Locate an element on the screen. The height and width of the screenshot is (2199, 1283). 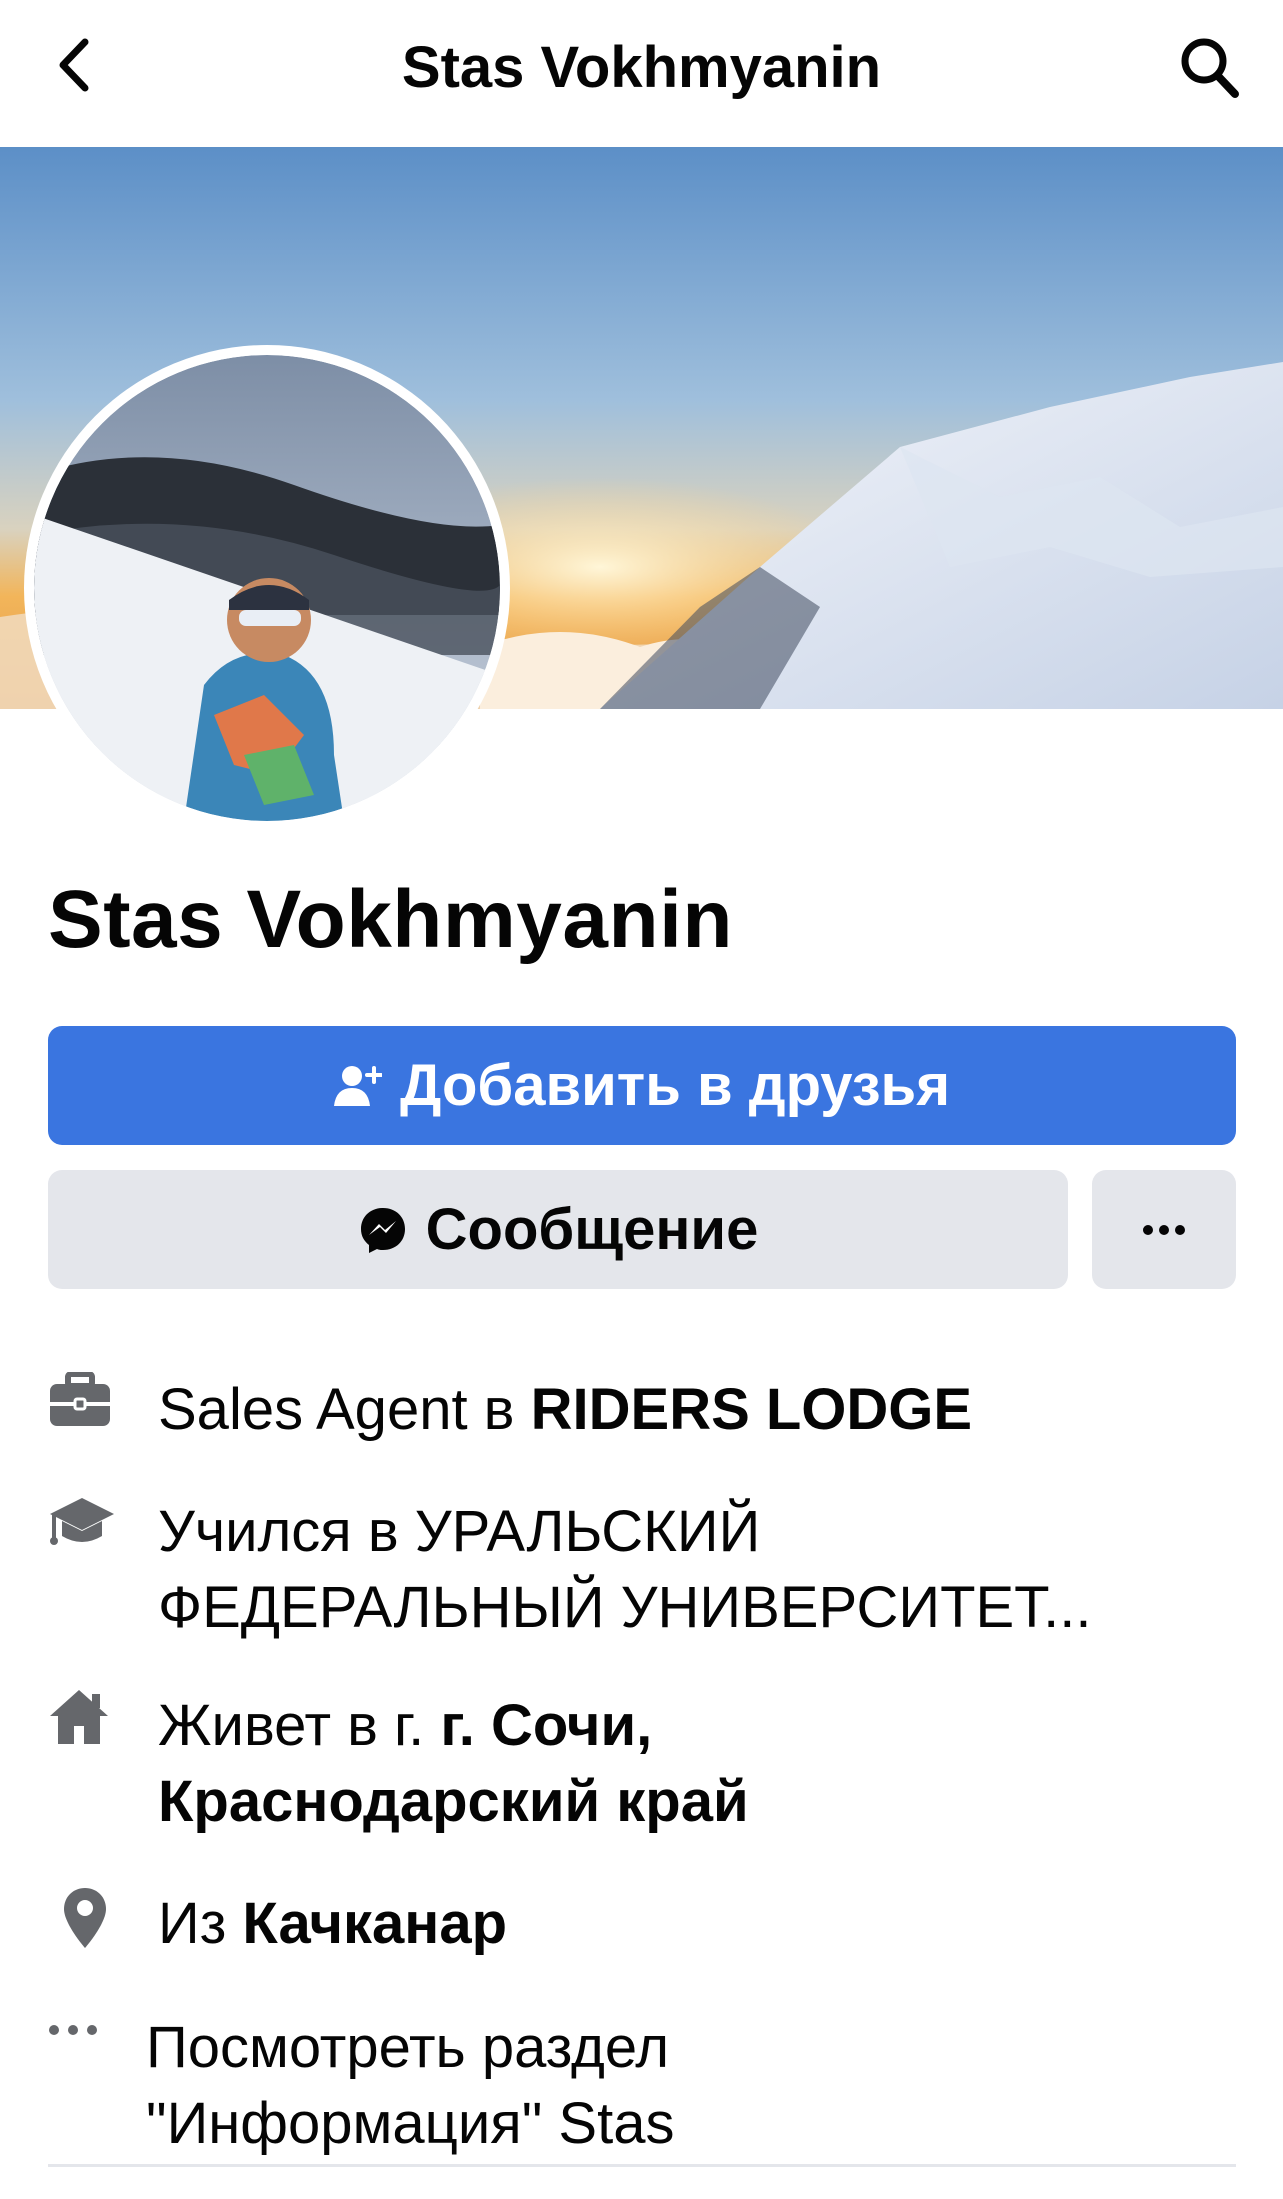
profile-name: Stas Vokhmyanin is located at coordinates (390, 919).